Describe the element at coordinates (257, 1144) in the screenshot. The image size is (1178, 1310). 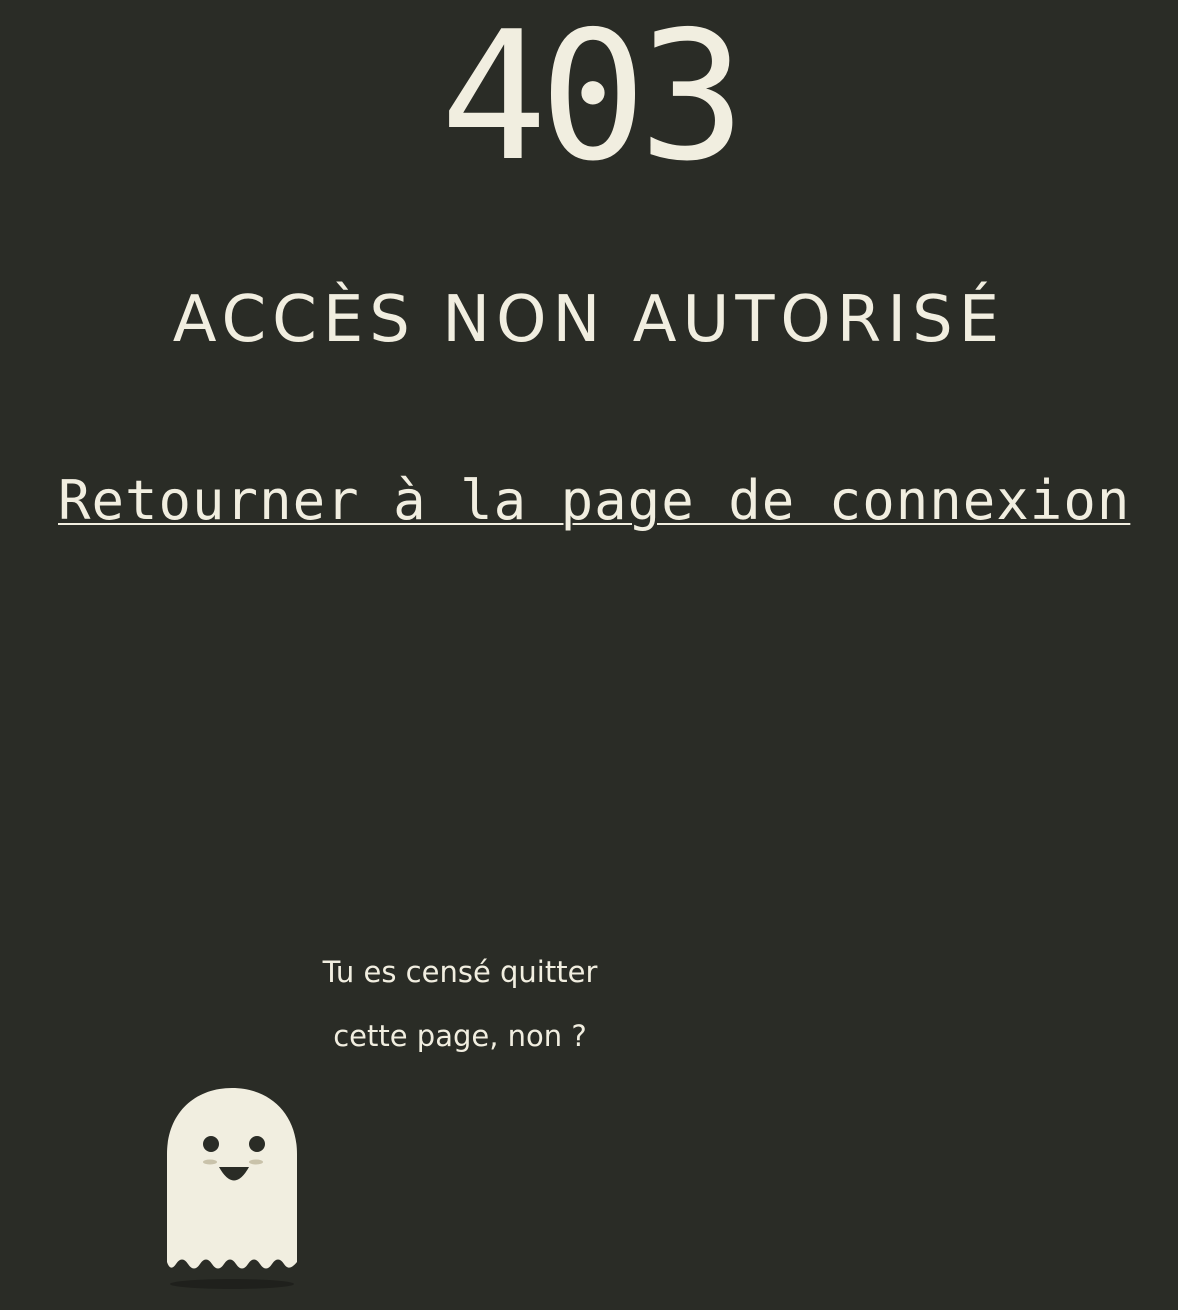
I see `ghost-right-eye` at that location.